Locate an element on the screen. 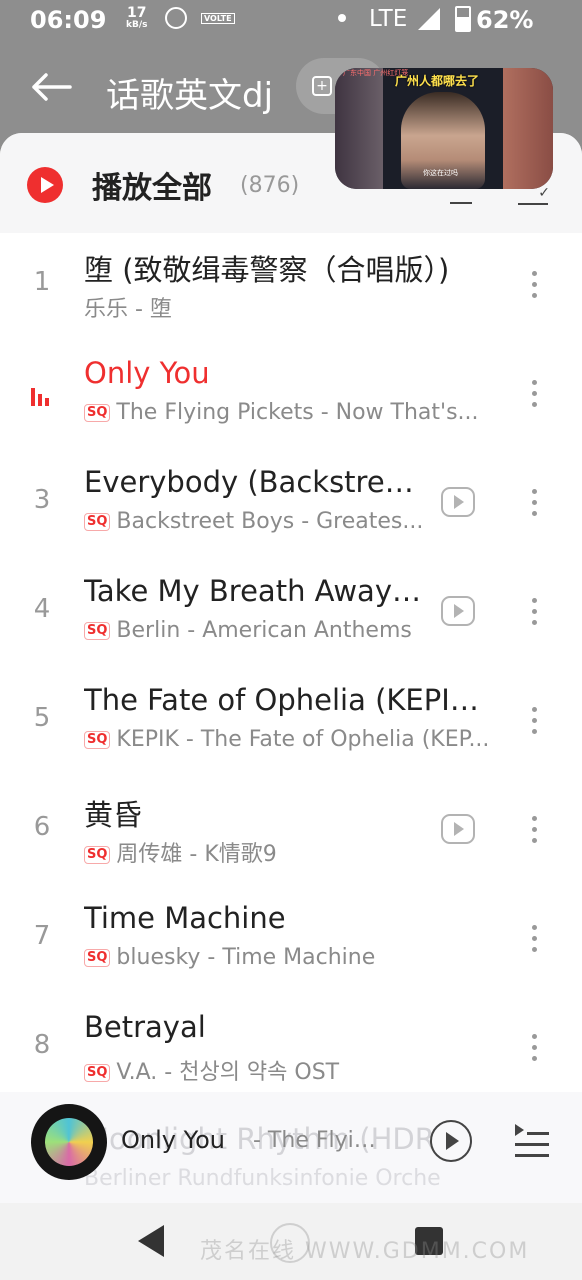 Image resolution: width=582 pixels, height=1280 pixels. song-title: Time Machine is located at coordinates (185, 918).